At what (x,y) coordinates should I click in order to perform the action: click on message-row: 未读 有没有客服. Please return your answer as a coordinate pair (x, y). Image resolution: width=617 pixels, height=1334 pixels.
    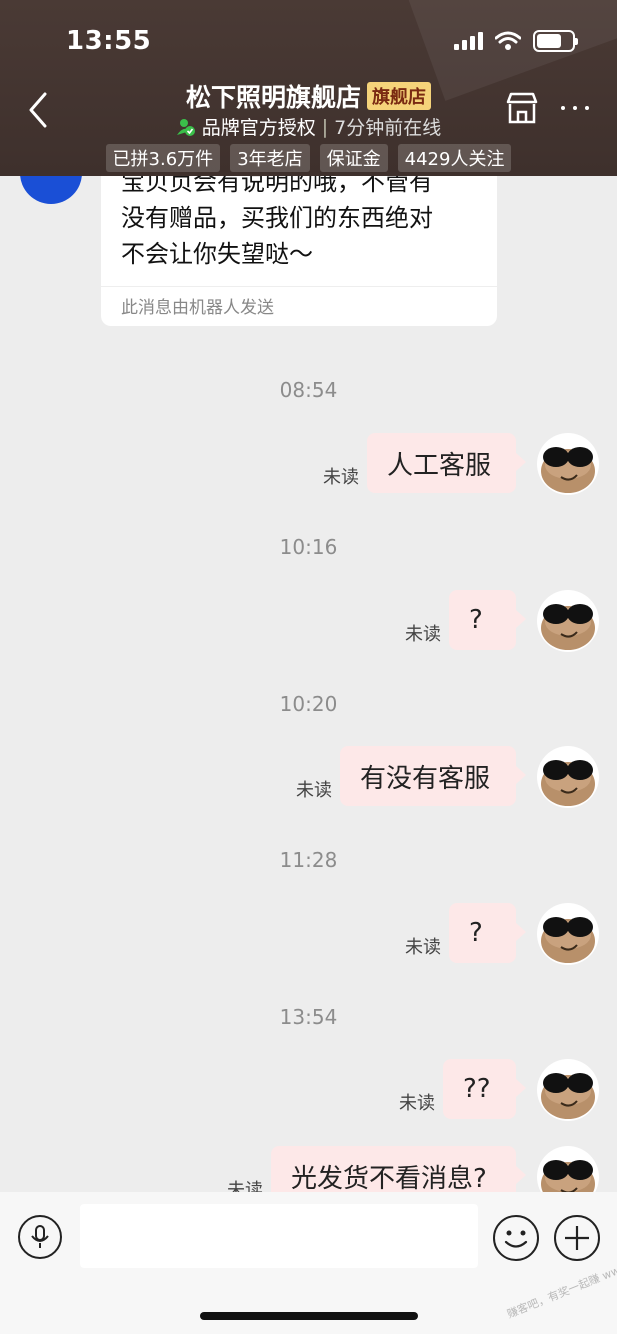
    Looking at the image, I should click on (308, 778).